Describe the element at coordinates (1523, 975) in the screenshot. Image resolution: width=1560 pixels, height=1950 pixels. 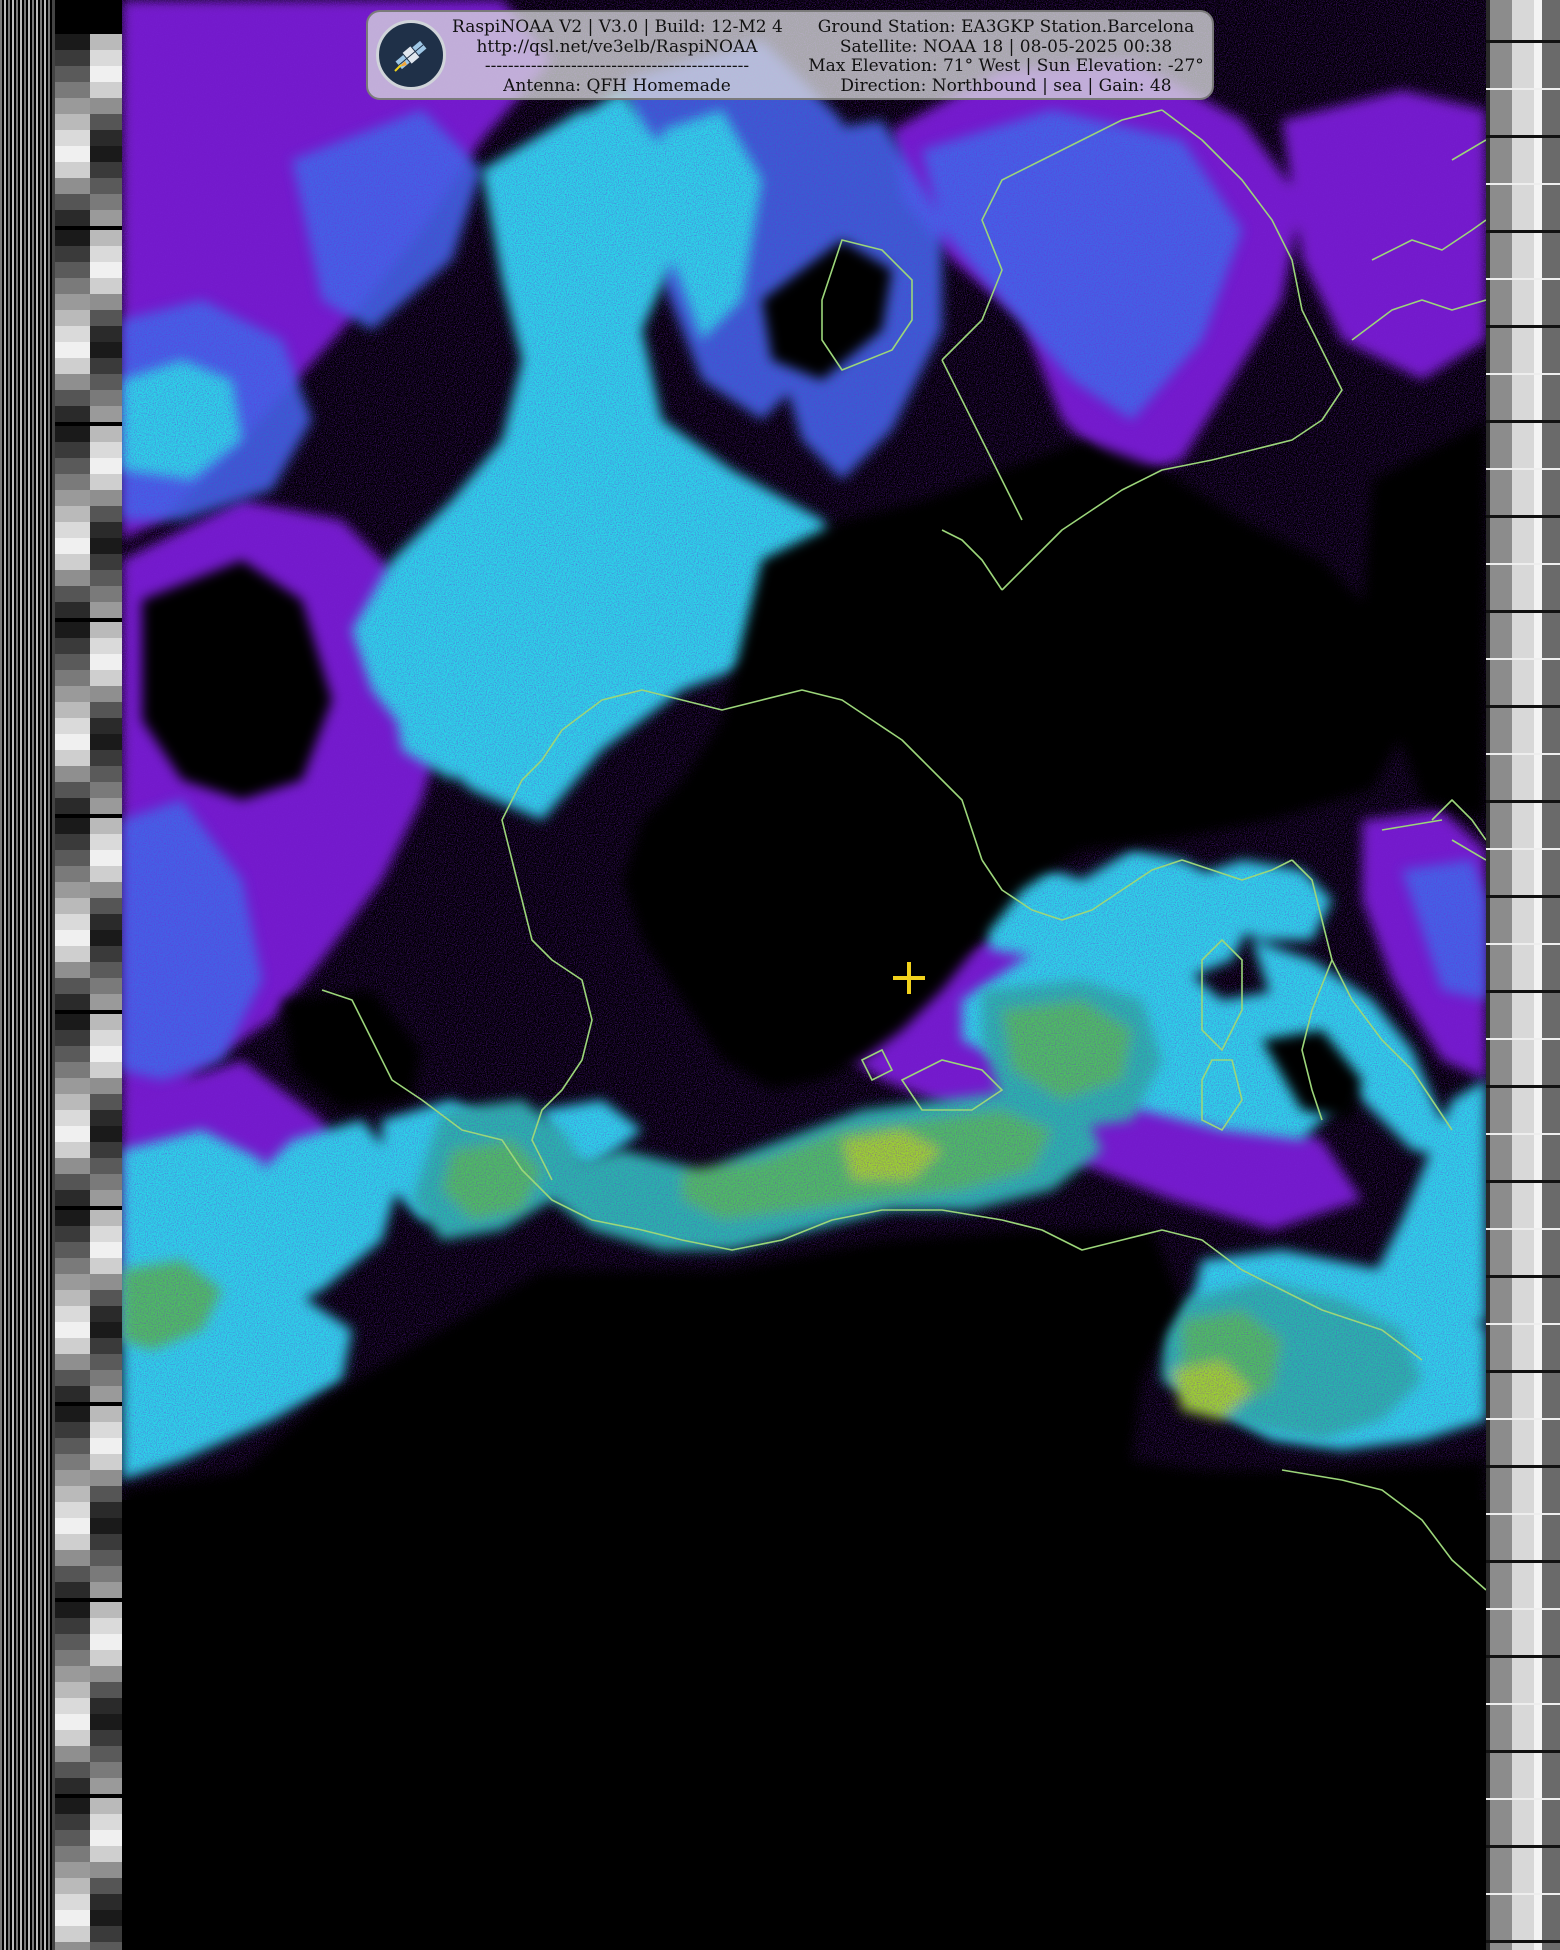
I see `telemetry-strip-right` at that location.